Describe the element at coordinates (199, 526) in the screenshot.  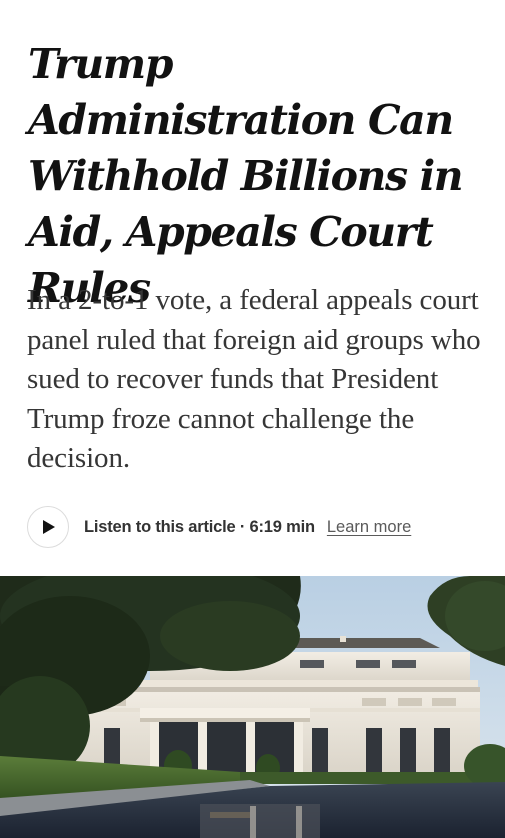
I see `listen-label: Listen to this article · 6:19 min` at that location.